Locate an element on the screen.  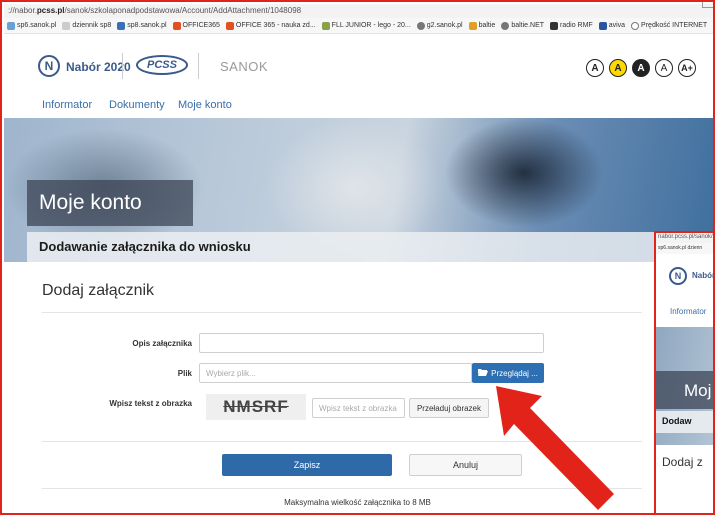
url-domain: pcss.pl is located at coordinates (50, 10).